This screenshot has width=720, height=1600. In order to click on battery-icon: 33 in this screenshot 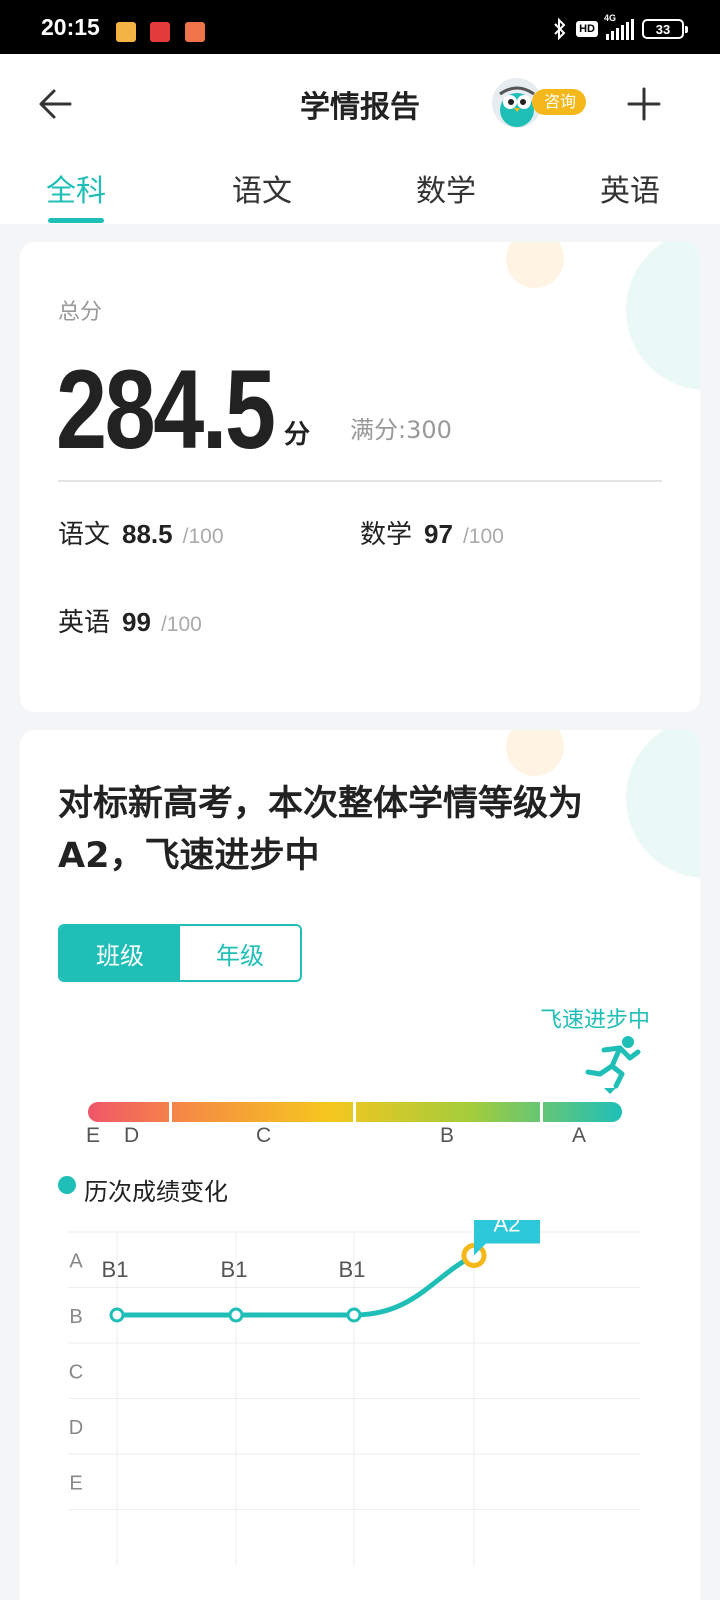, I will do `click(665, 29)`.